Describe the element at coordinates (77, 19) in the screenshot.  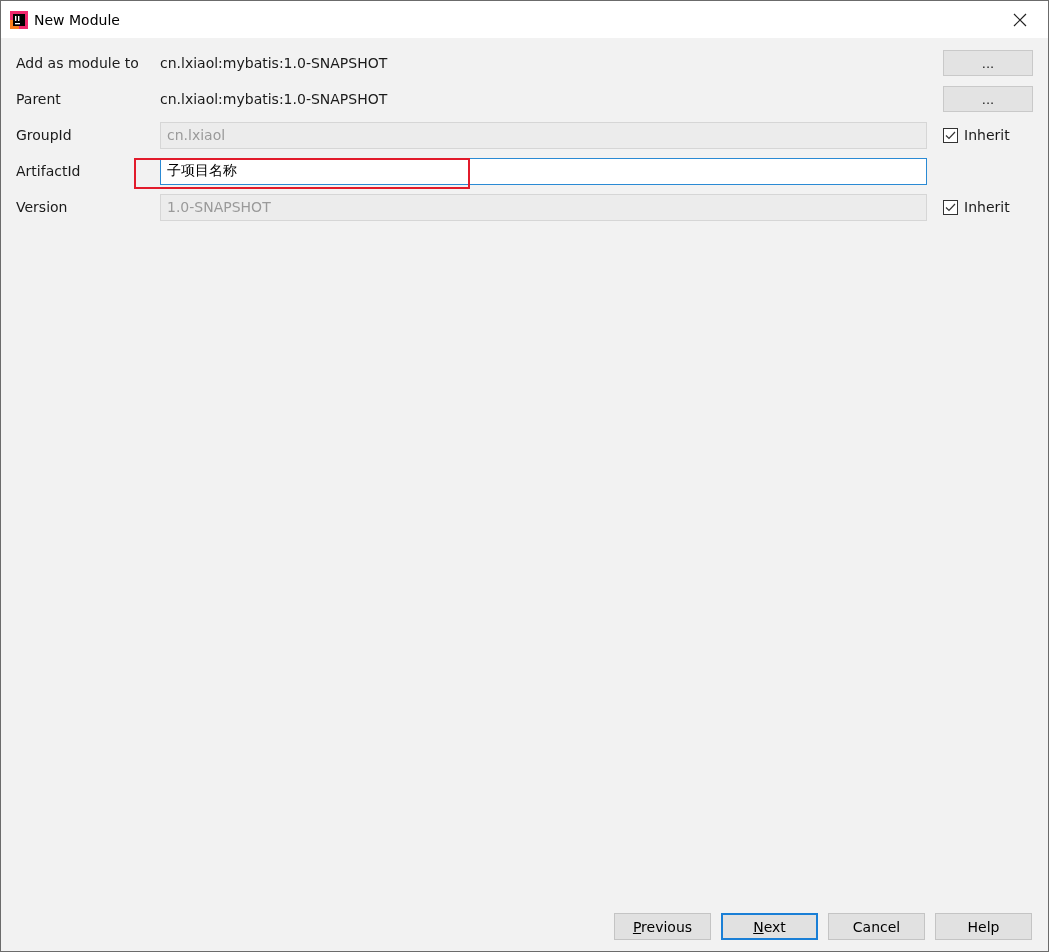
I see `window-title: New Module` at that location.